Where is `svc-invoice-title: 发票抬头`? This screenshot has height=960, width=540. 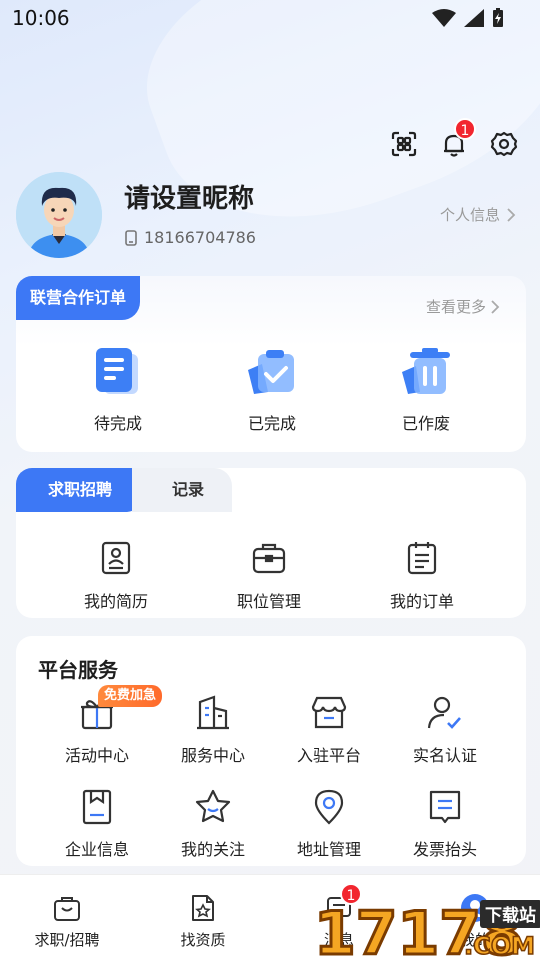 svc-invoice-title: 发票抬头 is located at coordinates (445, 824).